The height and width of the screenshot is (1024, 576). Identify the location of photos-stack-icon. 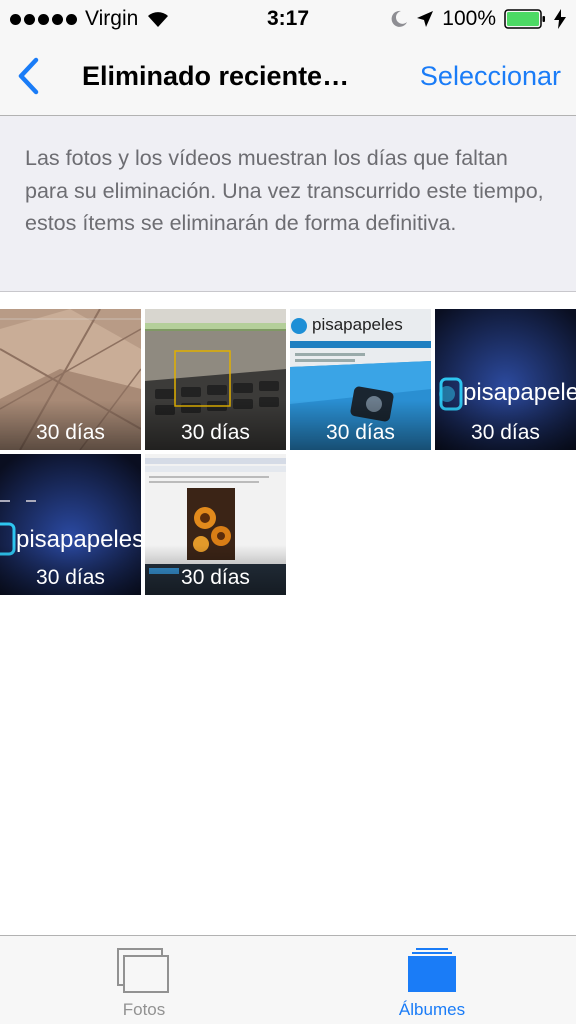
(143, 970).